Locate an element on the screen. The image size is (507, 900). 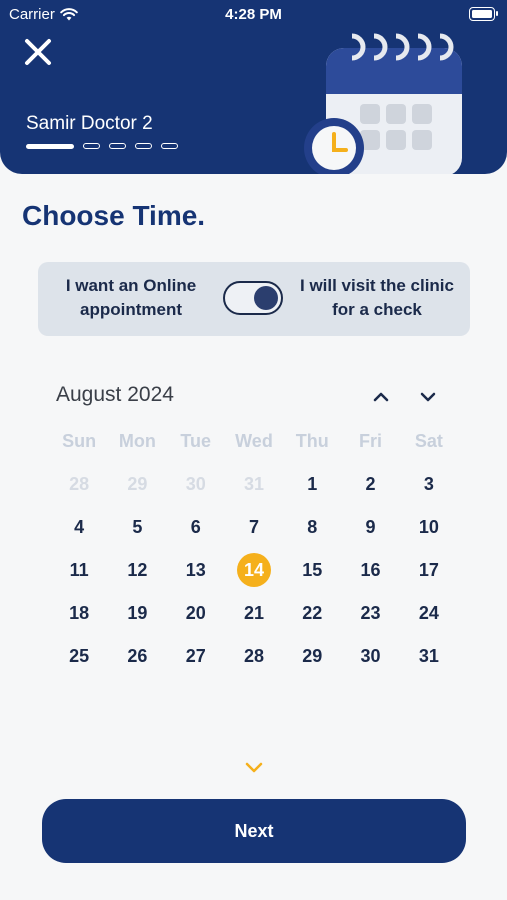
calendar-day: 4 is located at coordinates (79, 527).